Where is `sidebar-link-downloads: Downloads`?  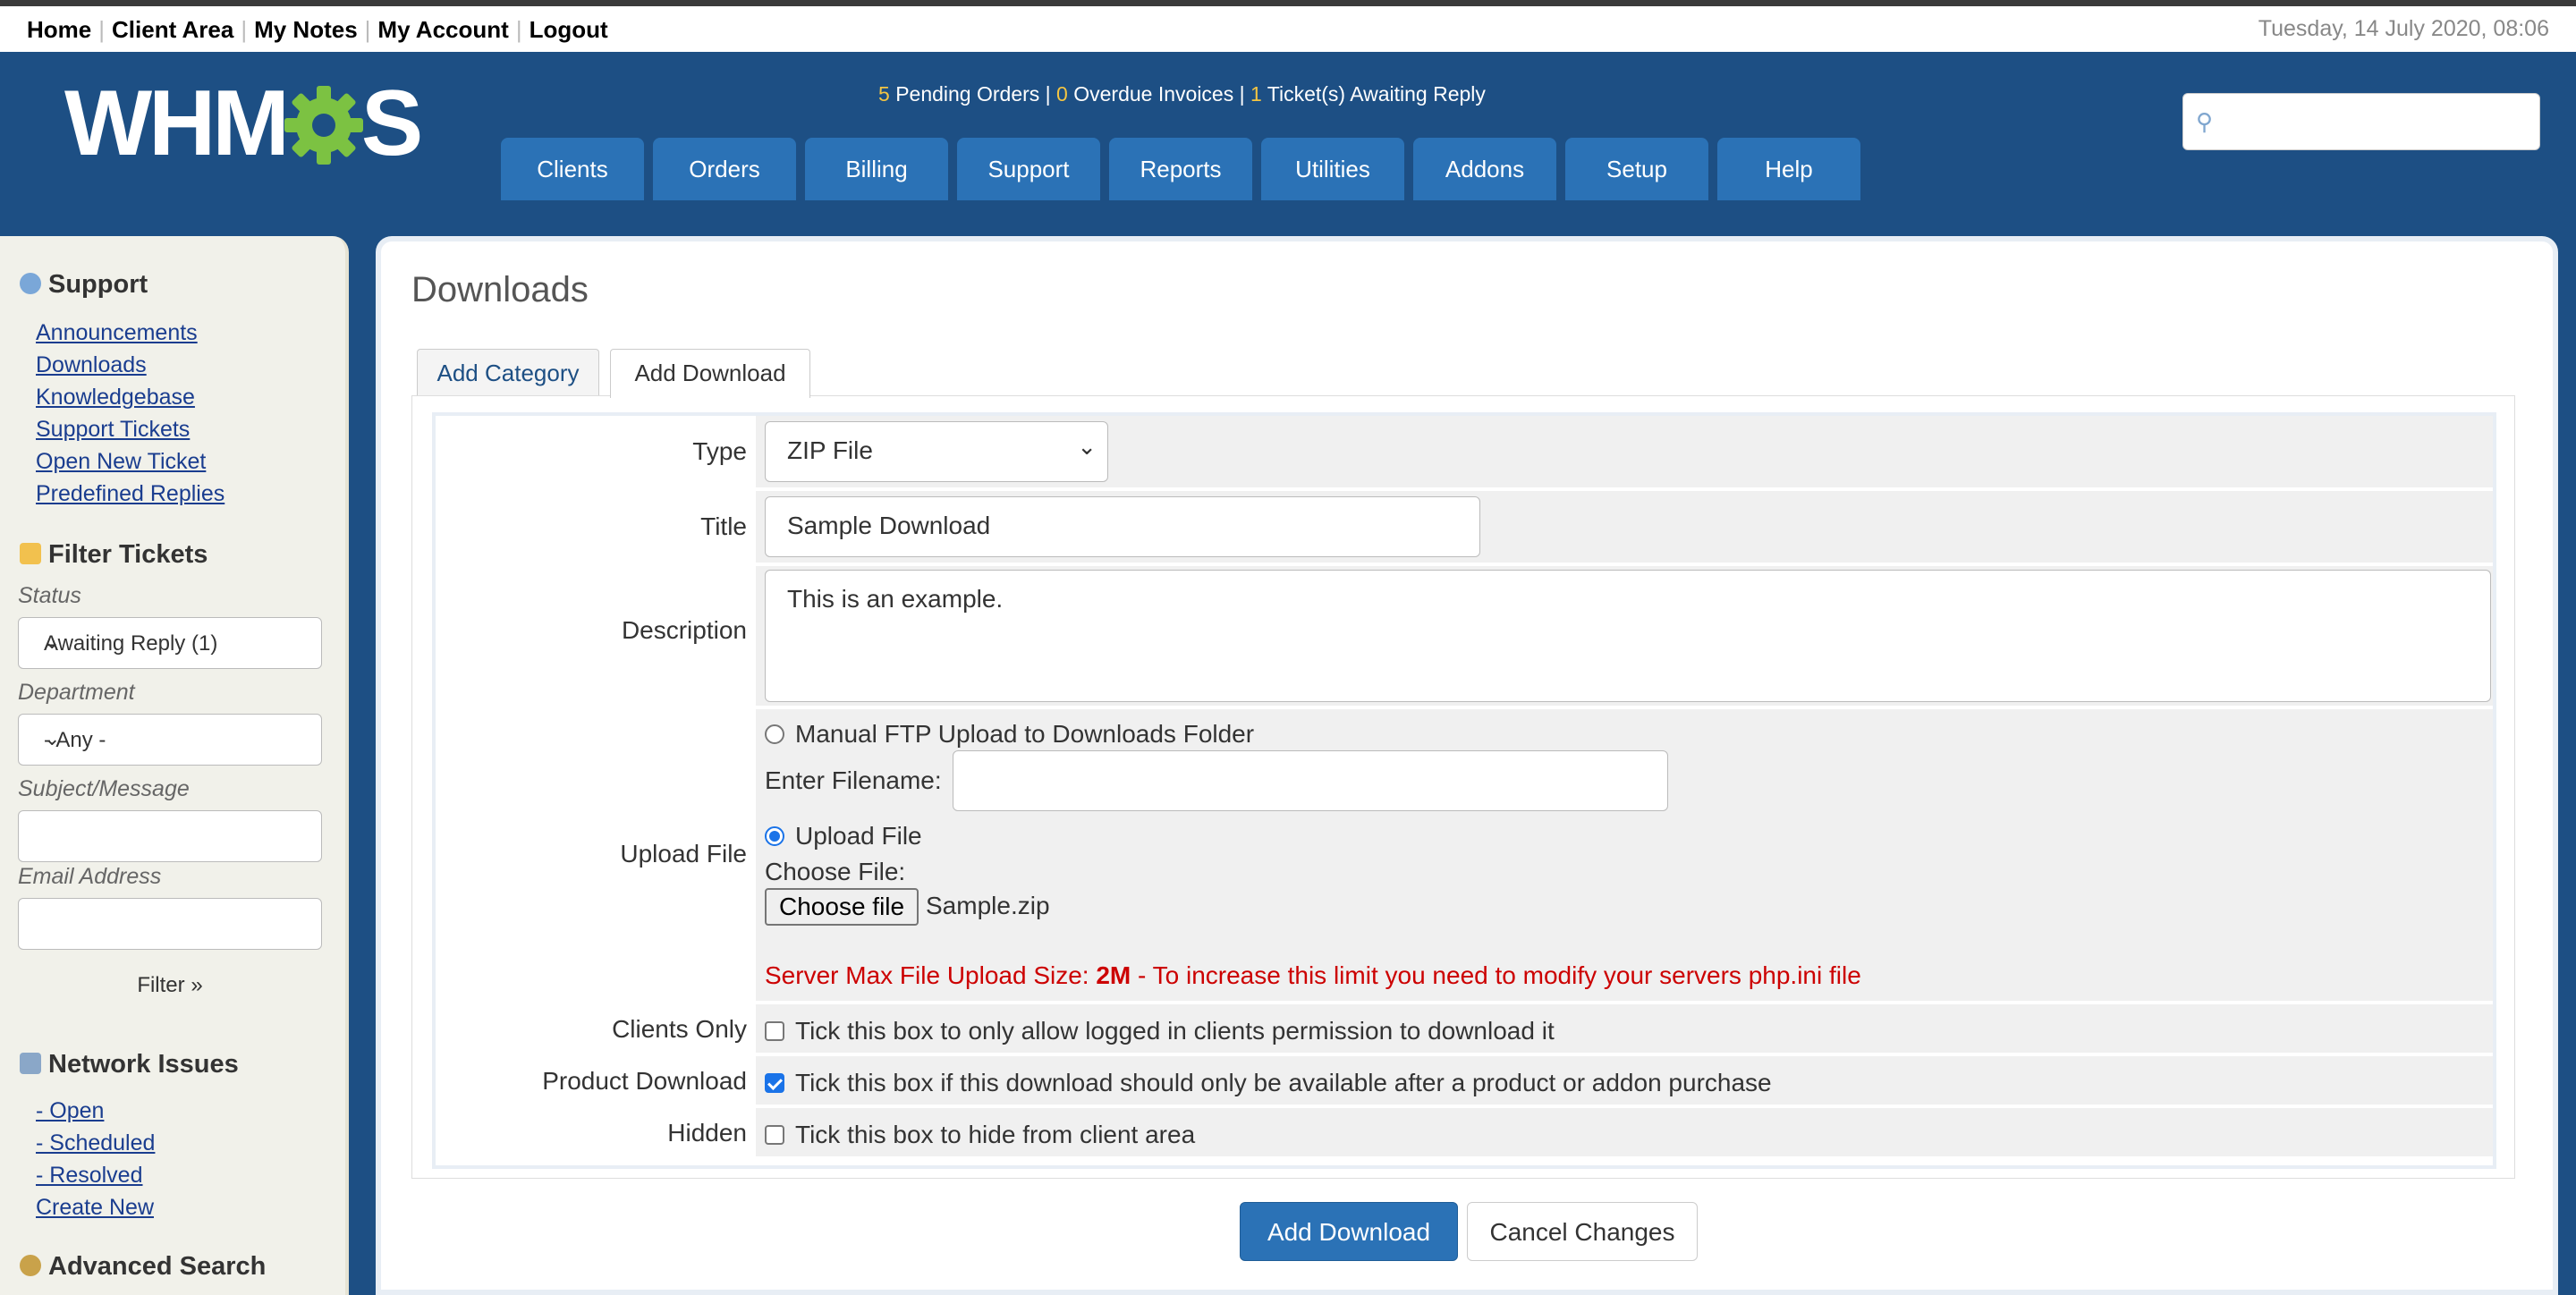
sidebar-link-downloads: Downloads is located at coordinates (130, 365).